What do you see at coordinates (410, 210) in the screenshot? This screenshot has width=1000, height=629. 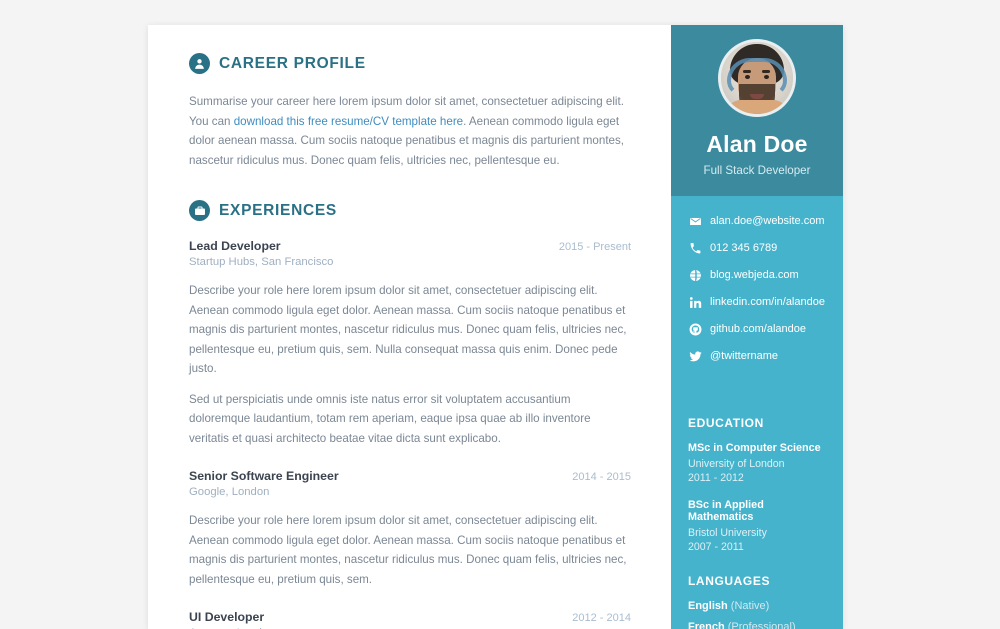 I see `section-header-experiences: EXPERIENCES` at bounding box center [410, 210].